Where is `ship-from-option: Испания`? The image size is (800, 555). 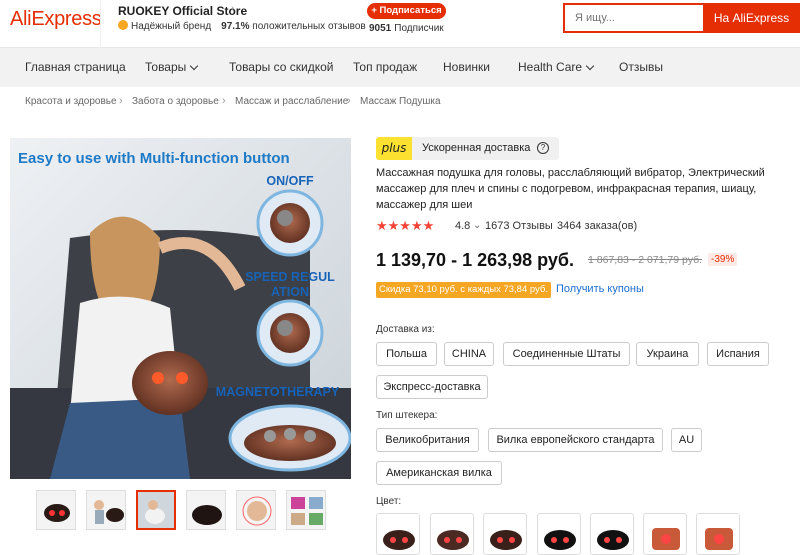
ship-from-option: Испания is located at coordinates (738, 354).